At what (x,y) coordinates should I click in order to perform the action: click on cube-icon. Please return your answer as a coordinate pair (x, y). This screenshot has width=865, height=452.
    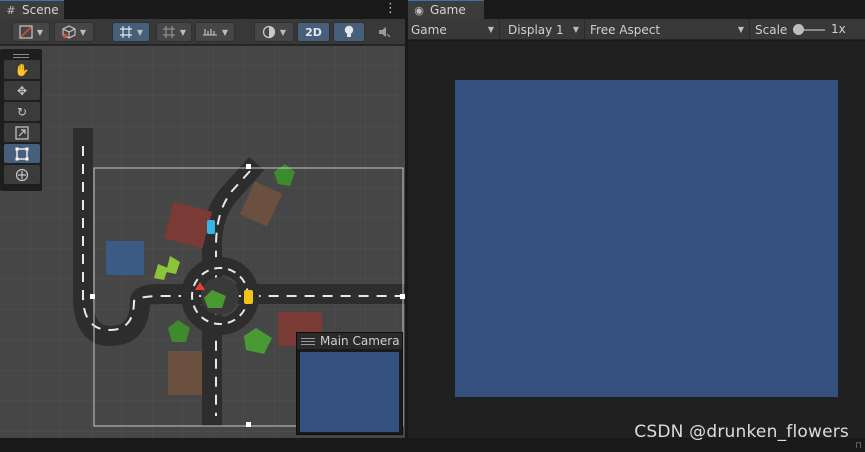
    Looking at the image, I should click on (69, 32).